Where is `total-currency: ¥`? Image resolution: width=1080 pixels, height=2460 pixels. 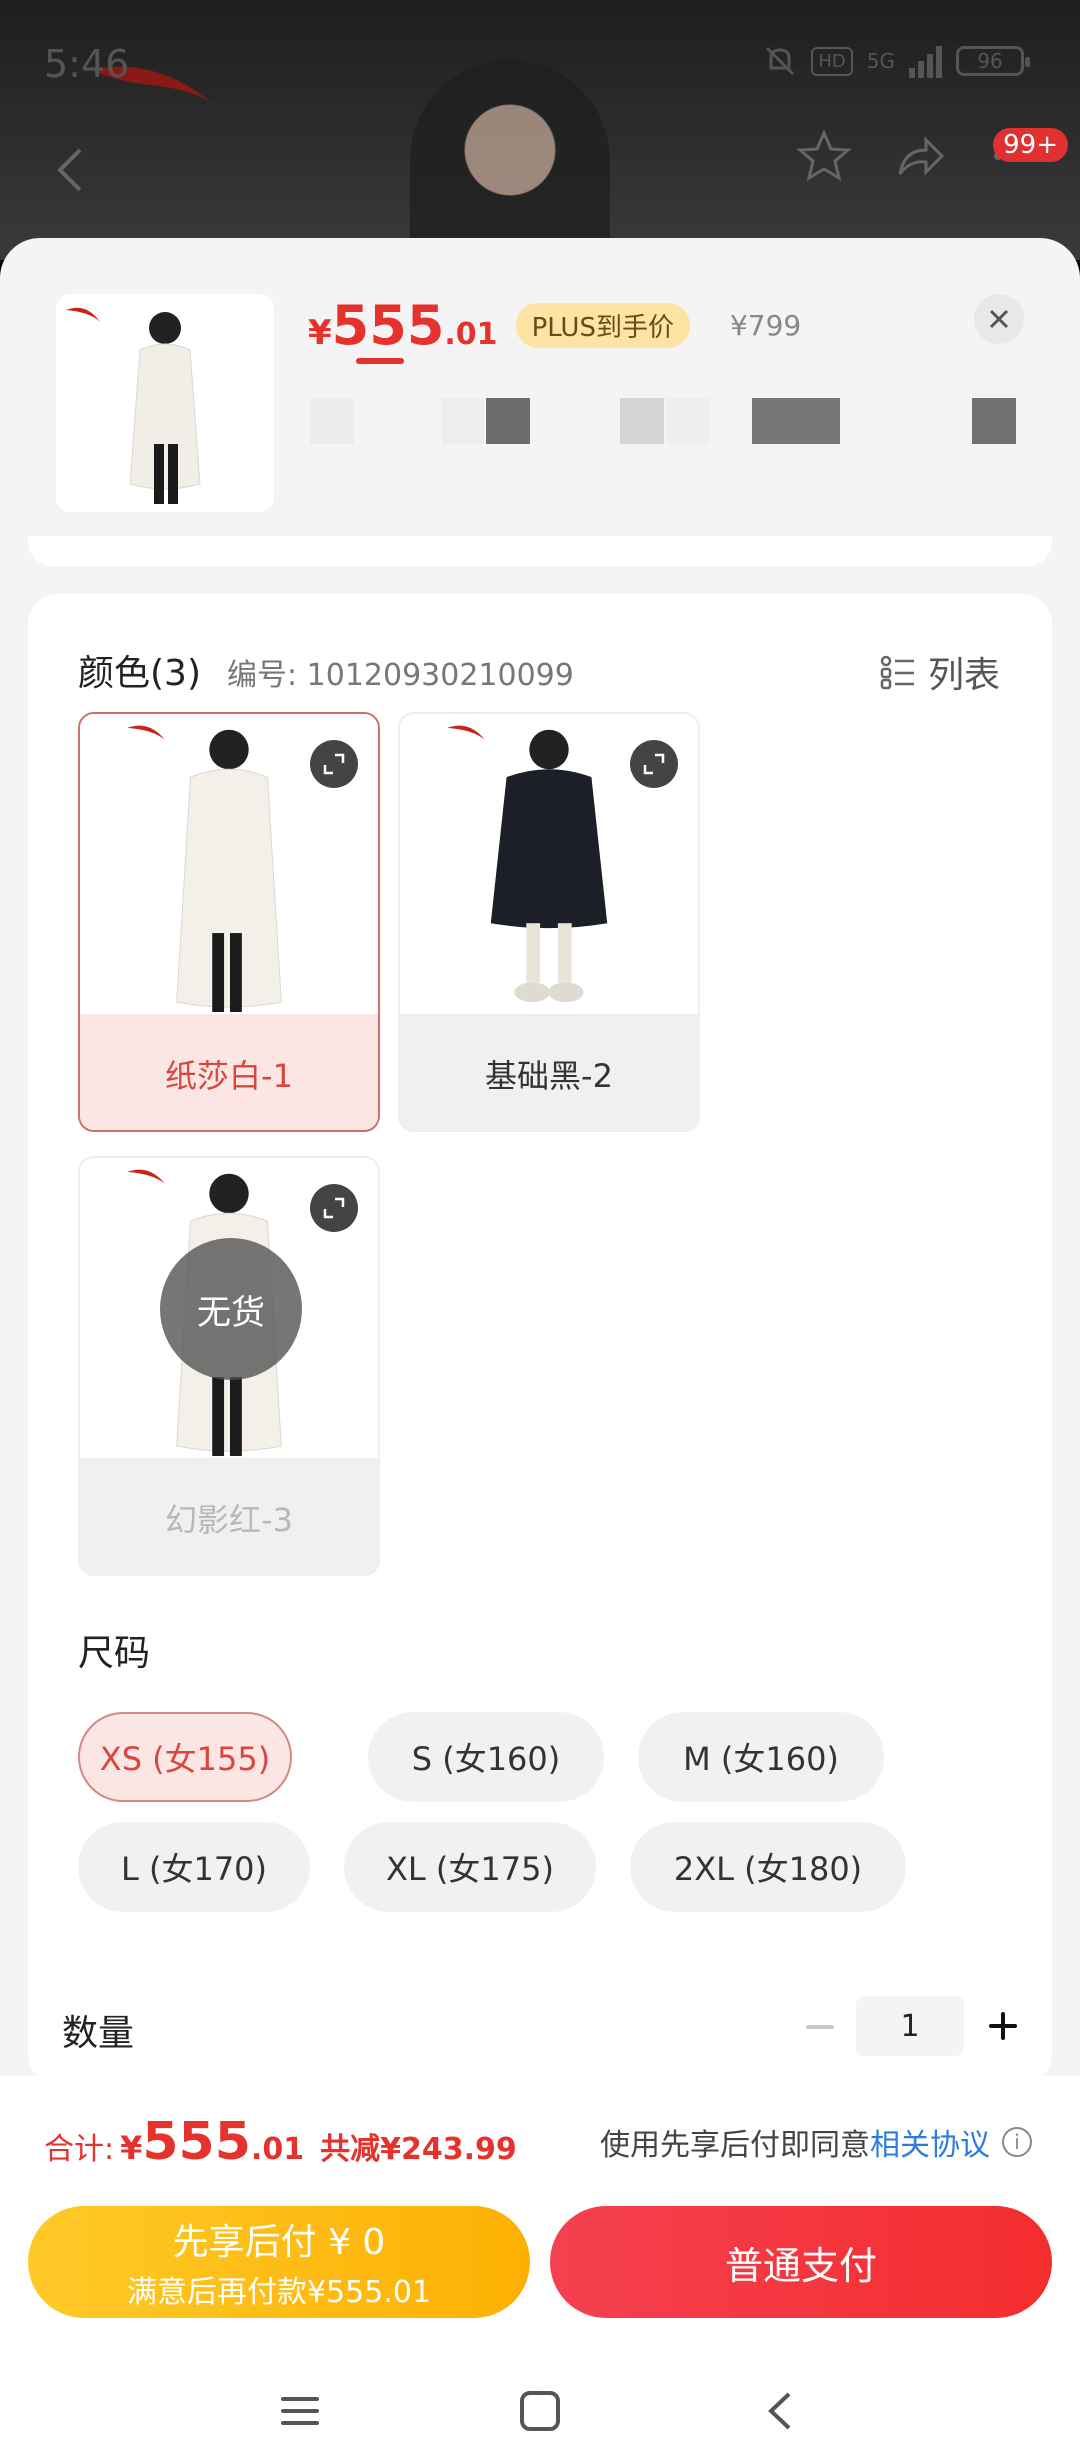
total-currency: ¥ is located at coordinates (131, 2148).